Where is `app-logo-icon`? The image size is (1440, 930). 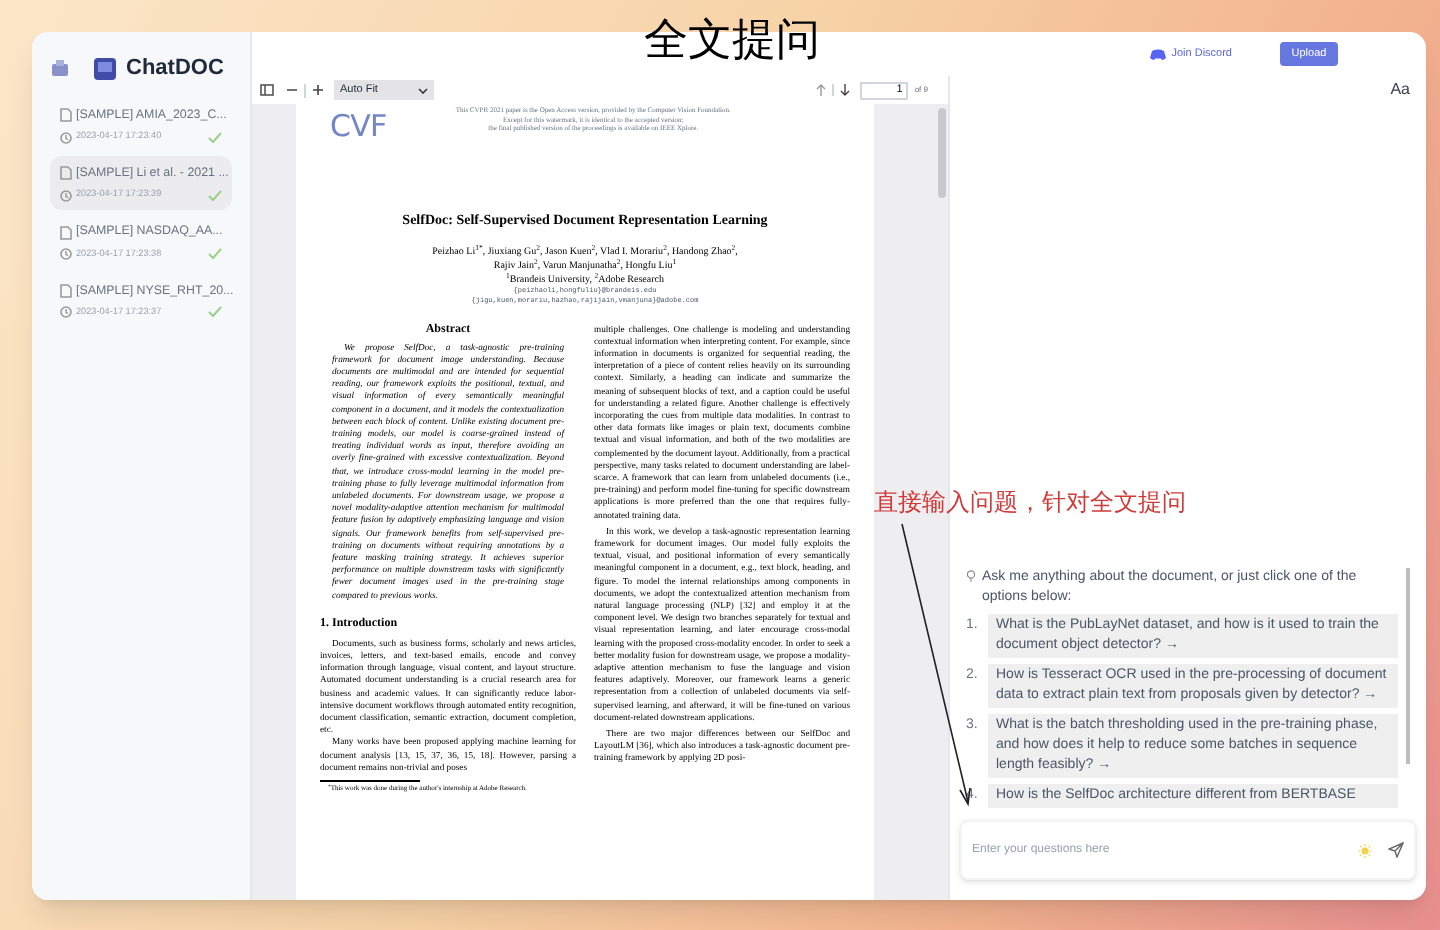
app-logo-icon is located at coordinates (105, 68).